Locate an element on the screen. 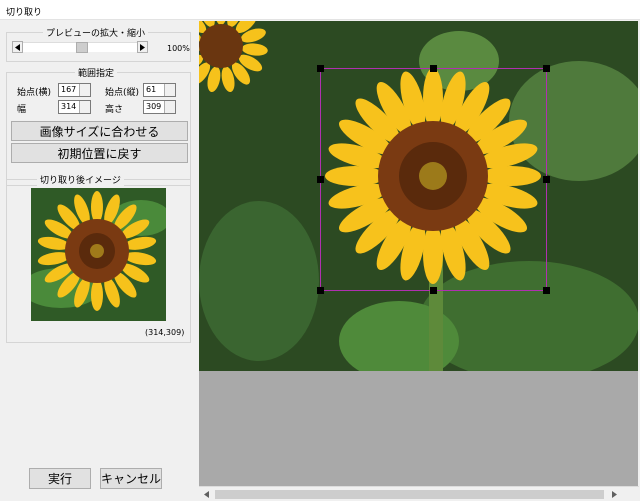 This screenshot has height=501, width=640. width-spinner: 314 is located at coordinates (74, 107).